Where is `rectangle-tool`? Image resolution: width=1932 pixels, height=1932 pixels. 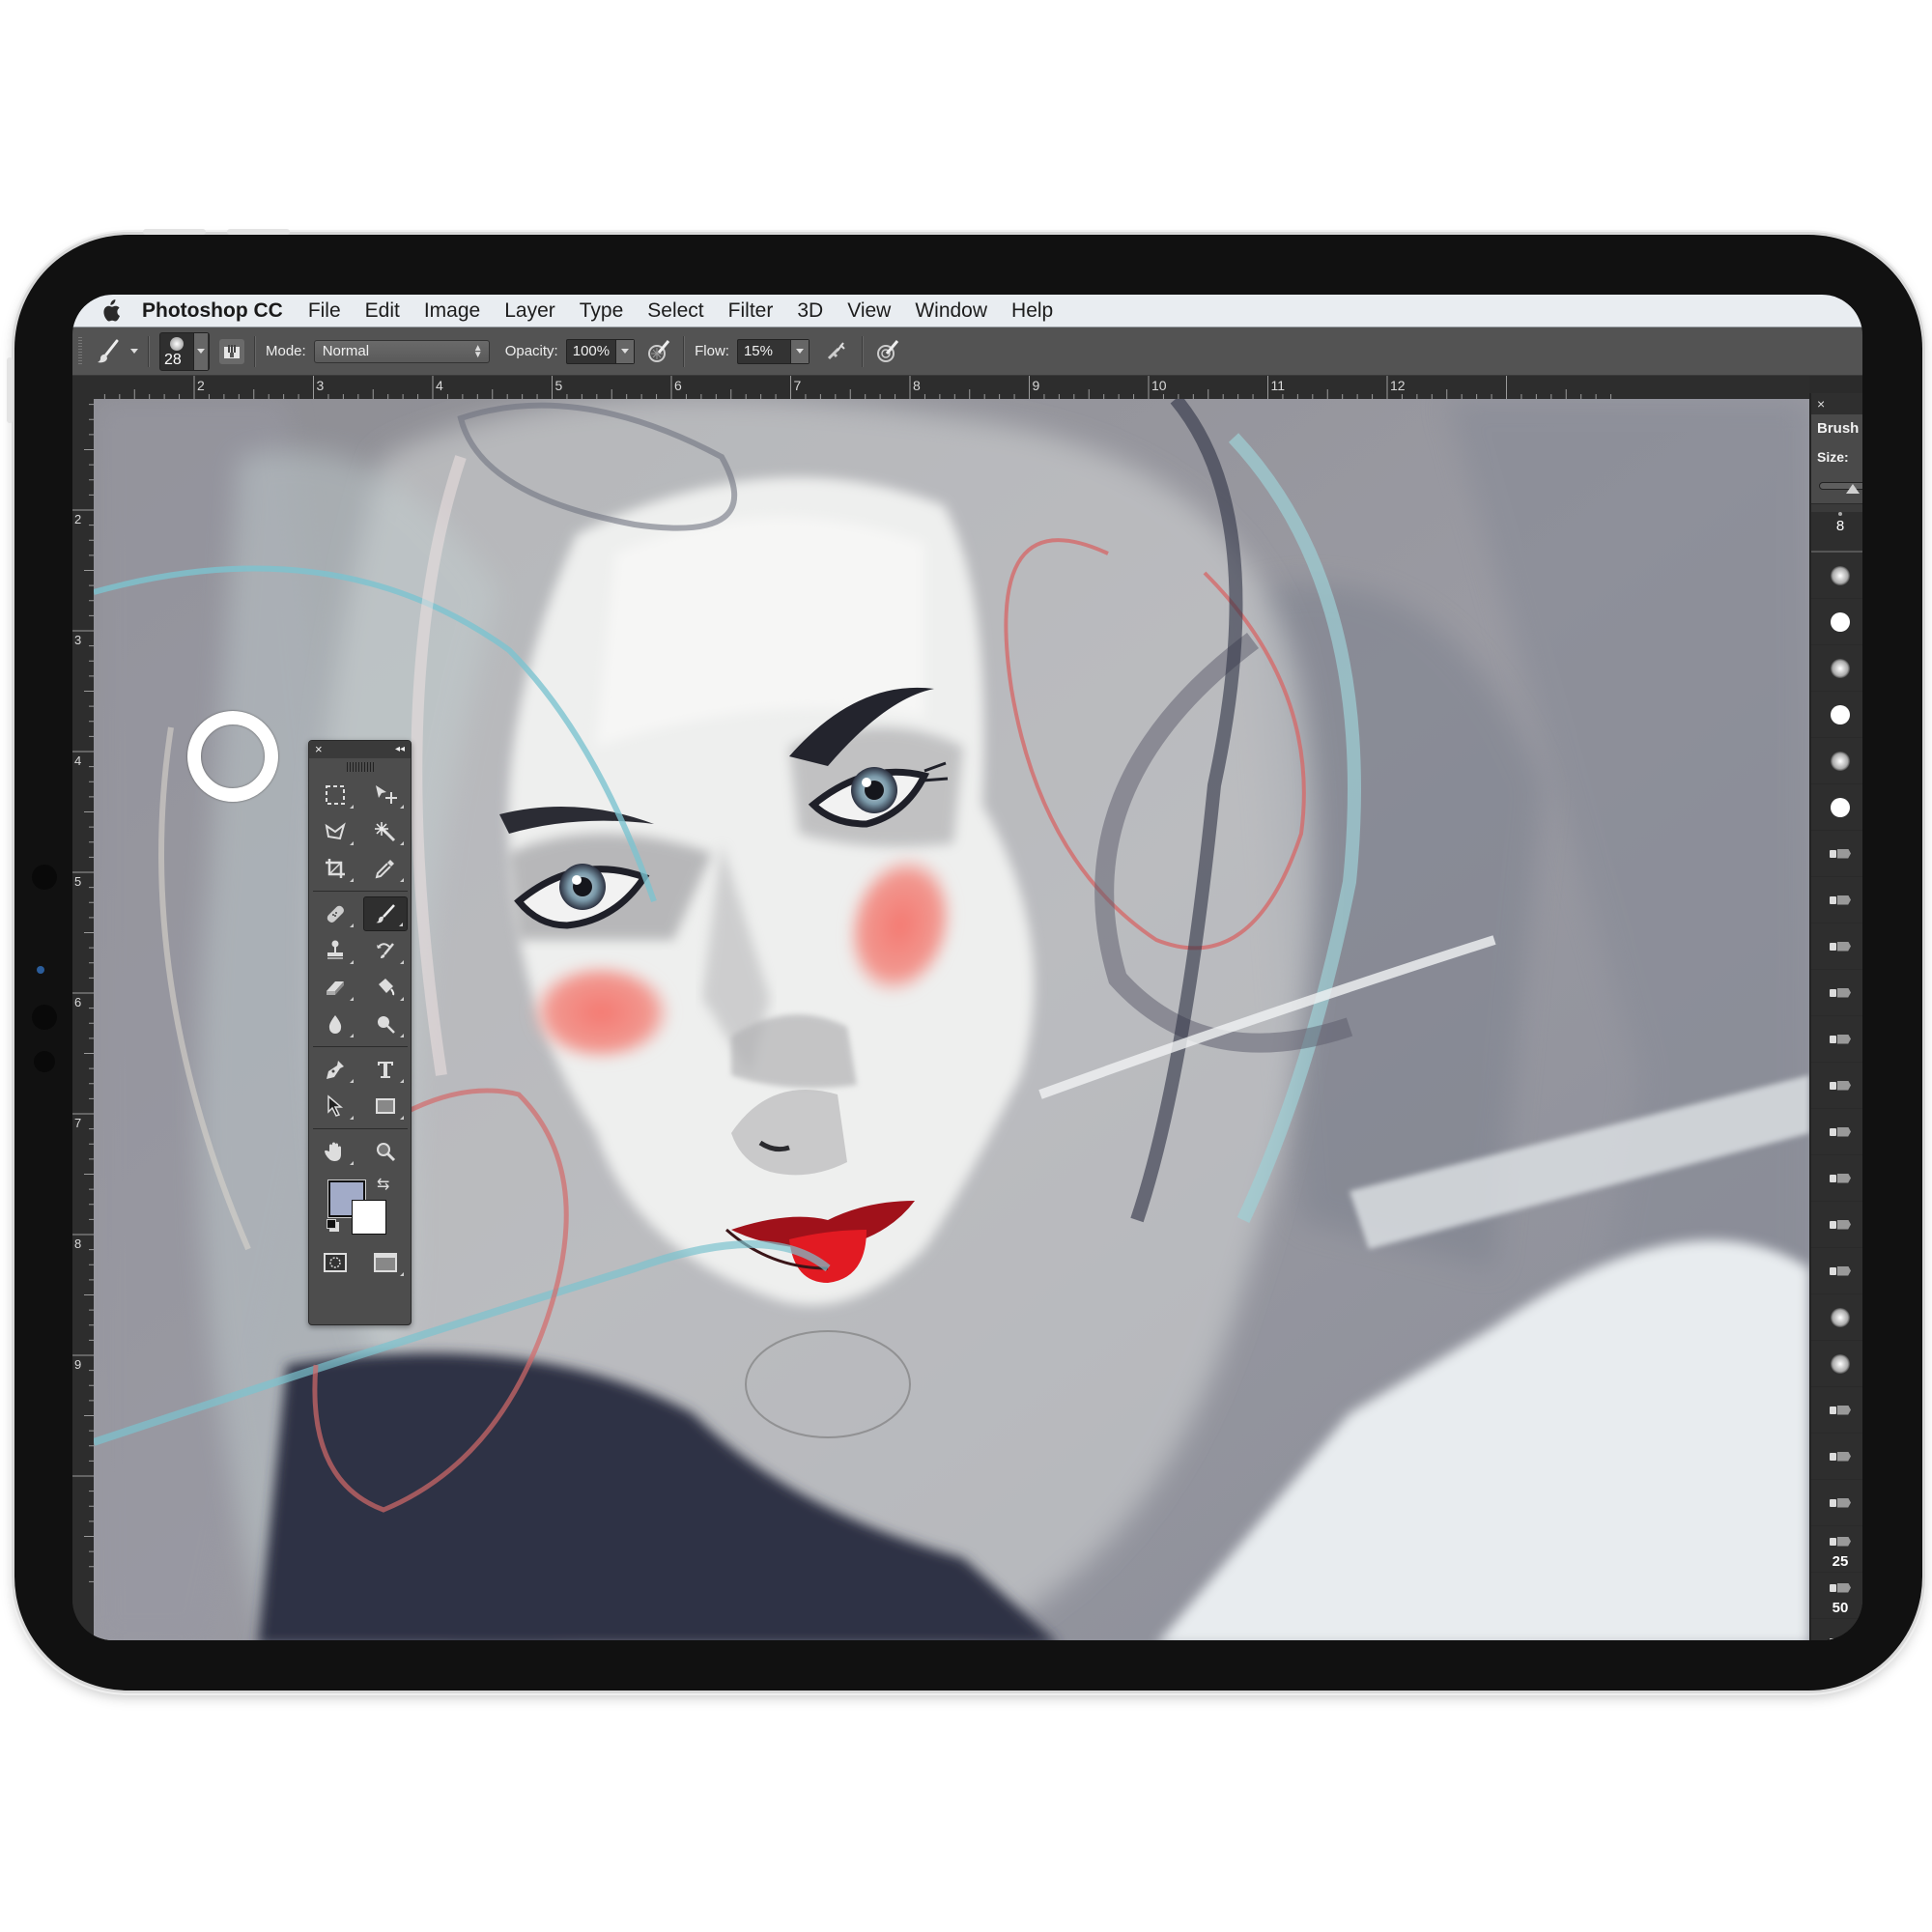 rectangle-tool is located at coordinates (385, 1106).